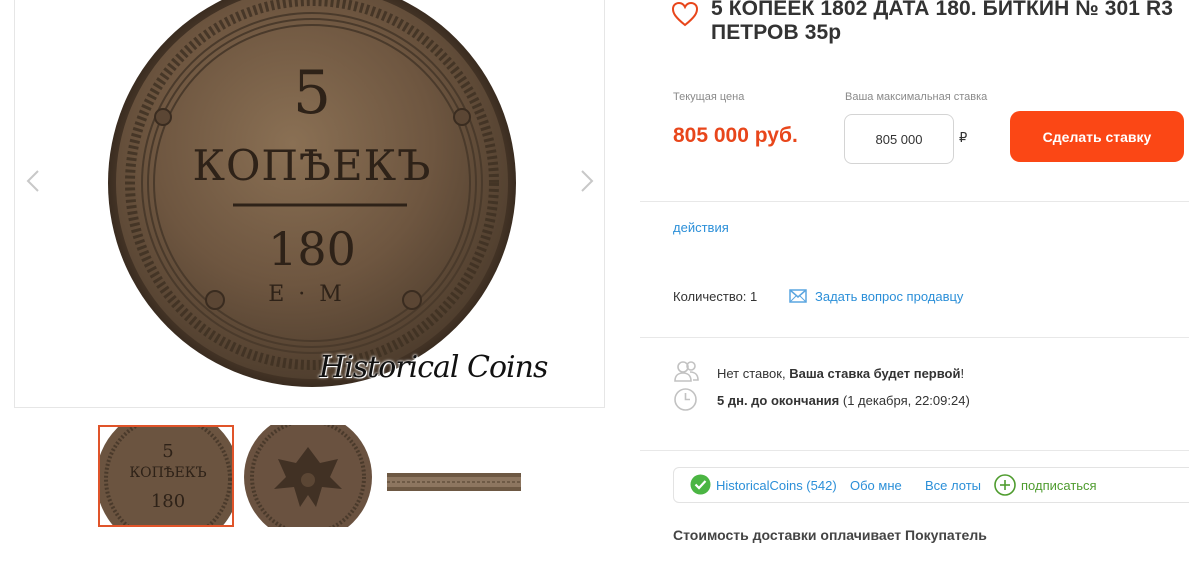 This screenshot has height=561, width=1189. I want to click on time-remaining: 5 дн. до окончания (1 декабря, 22:09:24), so click(843, 400).